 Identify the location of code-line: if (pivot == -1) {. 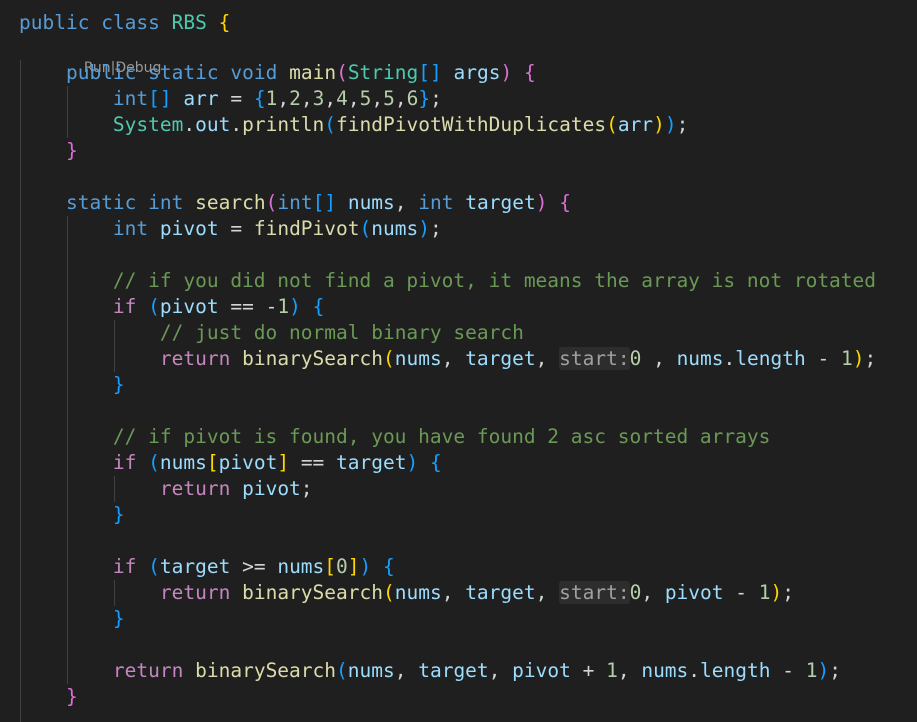
(171, 307).